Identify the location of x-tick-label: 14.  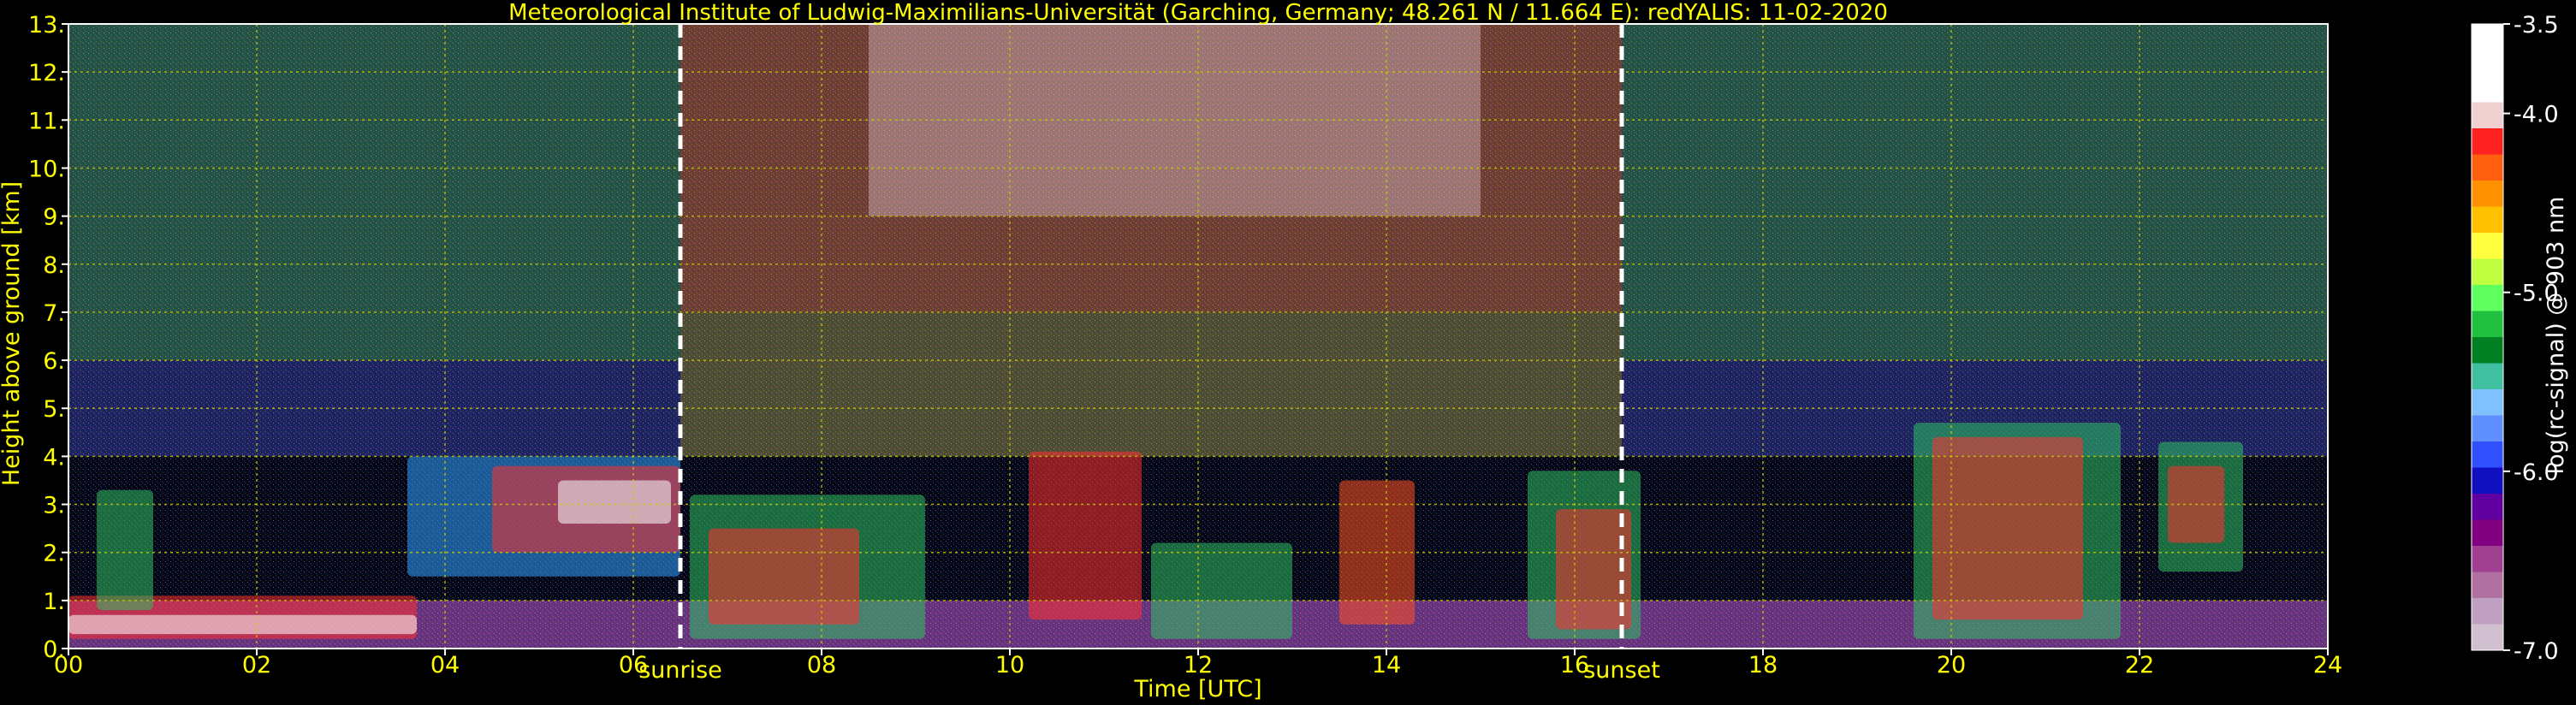
(1386, 665).